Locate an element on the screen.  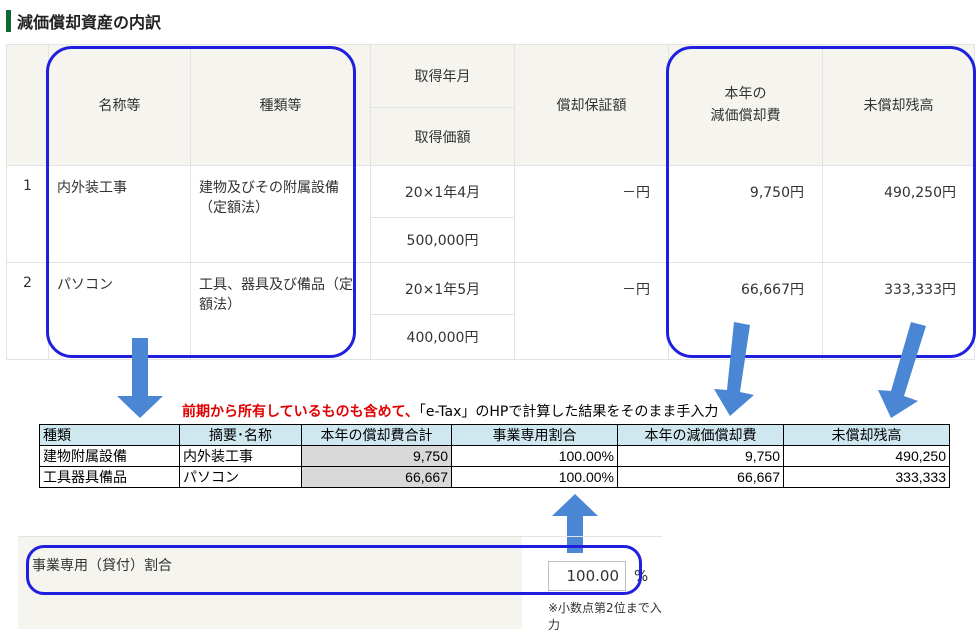
business-ratio-row: 事業専用（貸付）割合 % ※小数点第2位まで入力 is located at coordinates (340, 584).